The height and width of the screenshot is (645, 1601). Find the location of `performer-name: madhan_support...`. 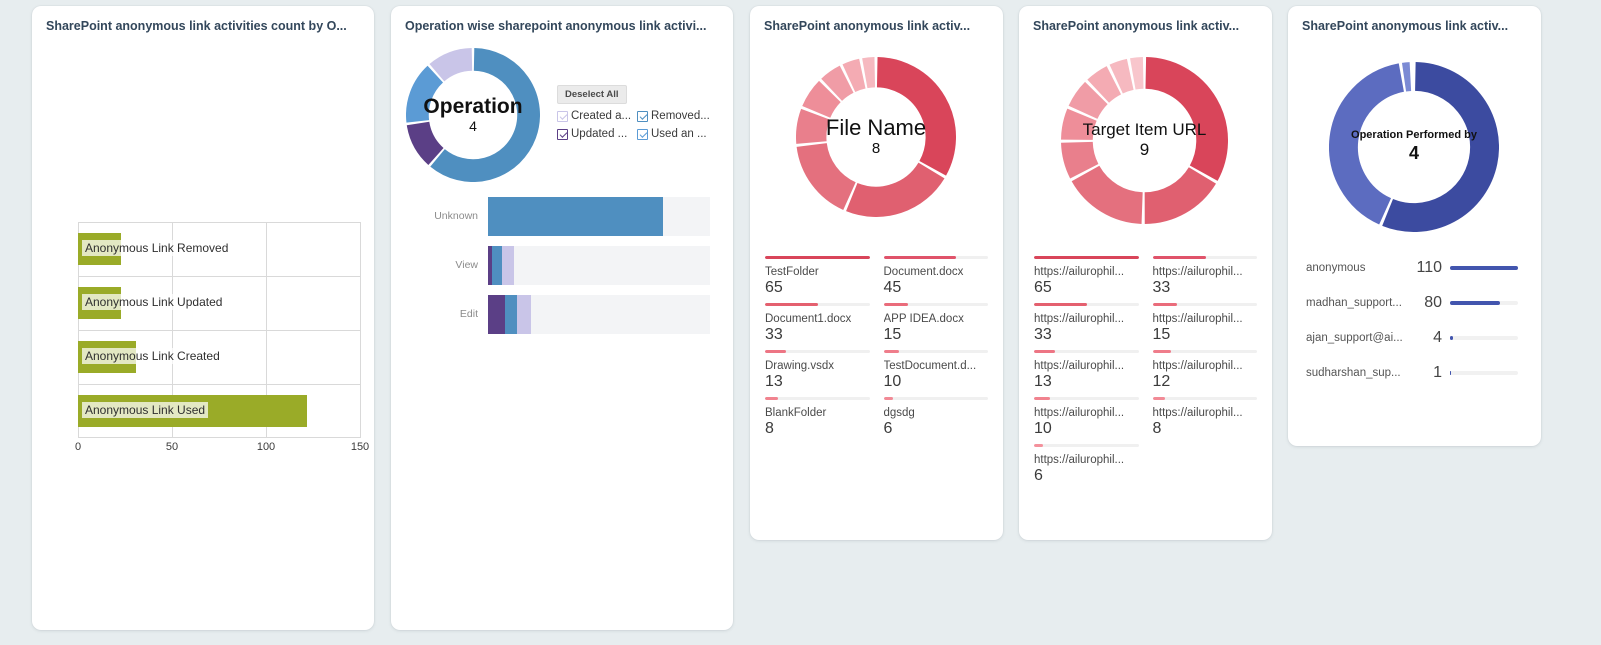

performer-name: madhan_support... is located at coordinates (1354, 302).